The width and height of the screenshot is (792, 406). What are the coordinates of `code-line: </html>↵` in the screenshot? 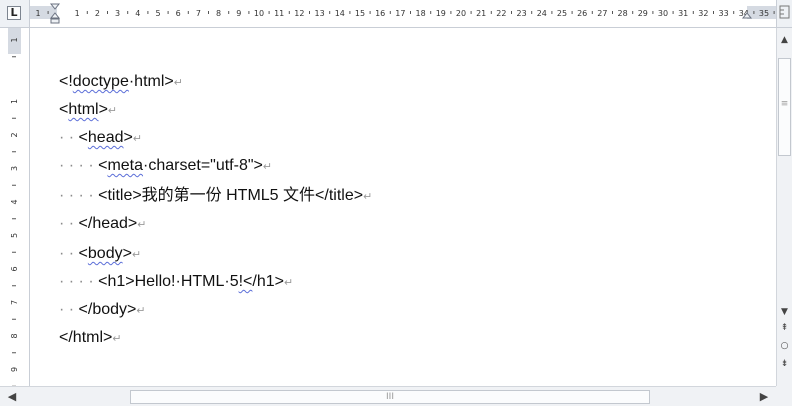 It's located at (90, 338).